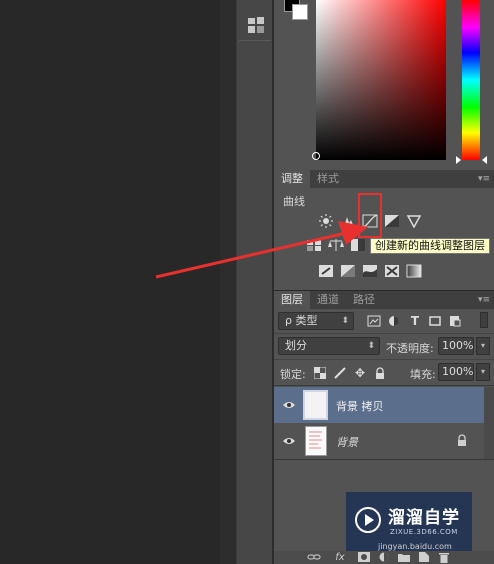 This screenshot has height=564, width=494. Describe the element at coordinates (329, 346) in the screenshot. I see `blend-mode-select: 划分 ⬍` at that location.